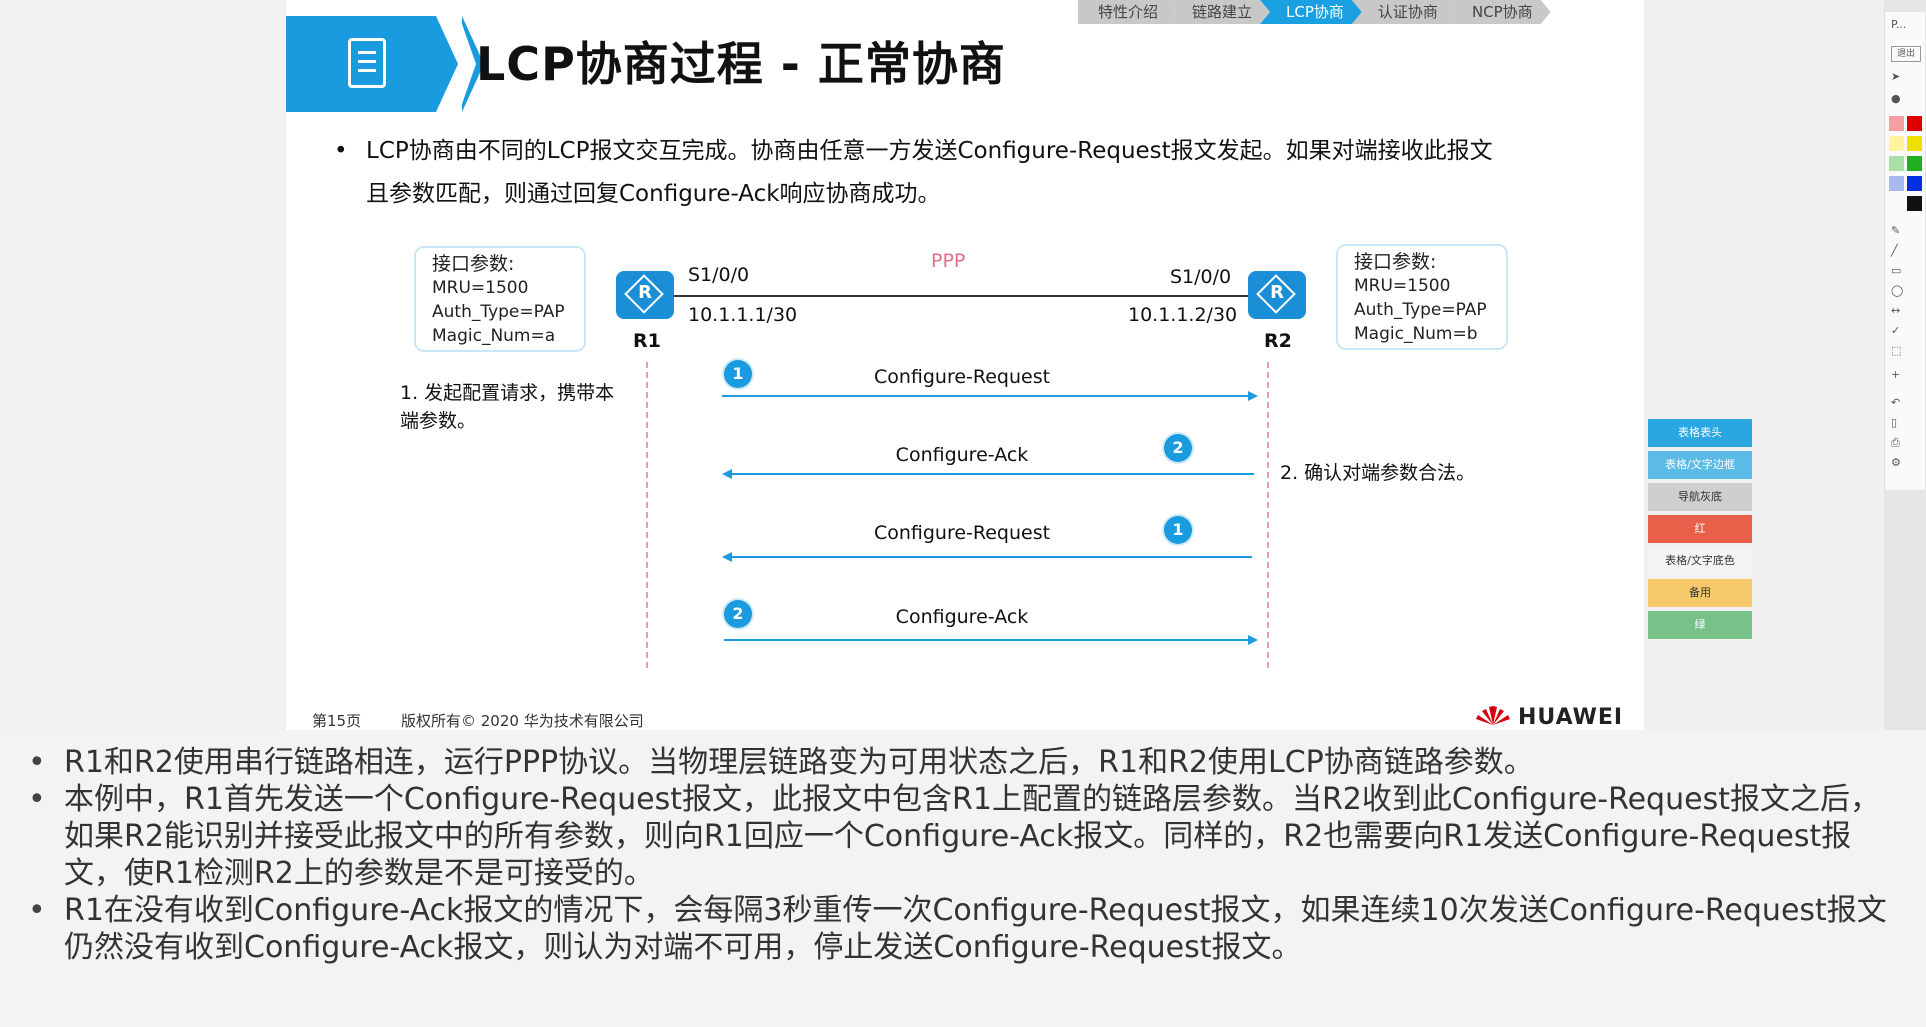 The height and width of the screenshot is (1027, 1926). I want to click on settings-icon: ⚙, so click(1898, 463).